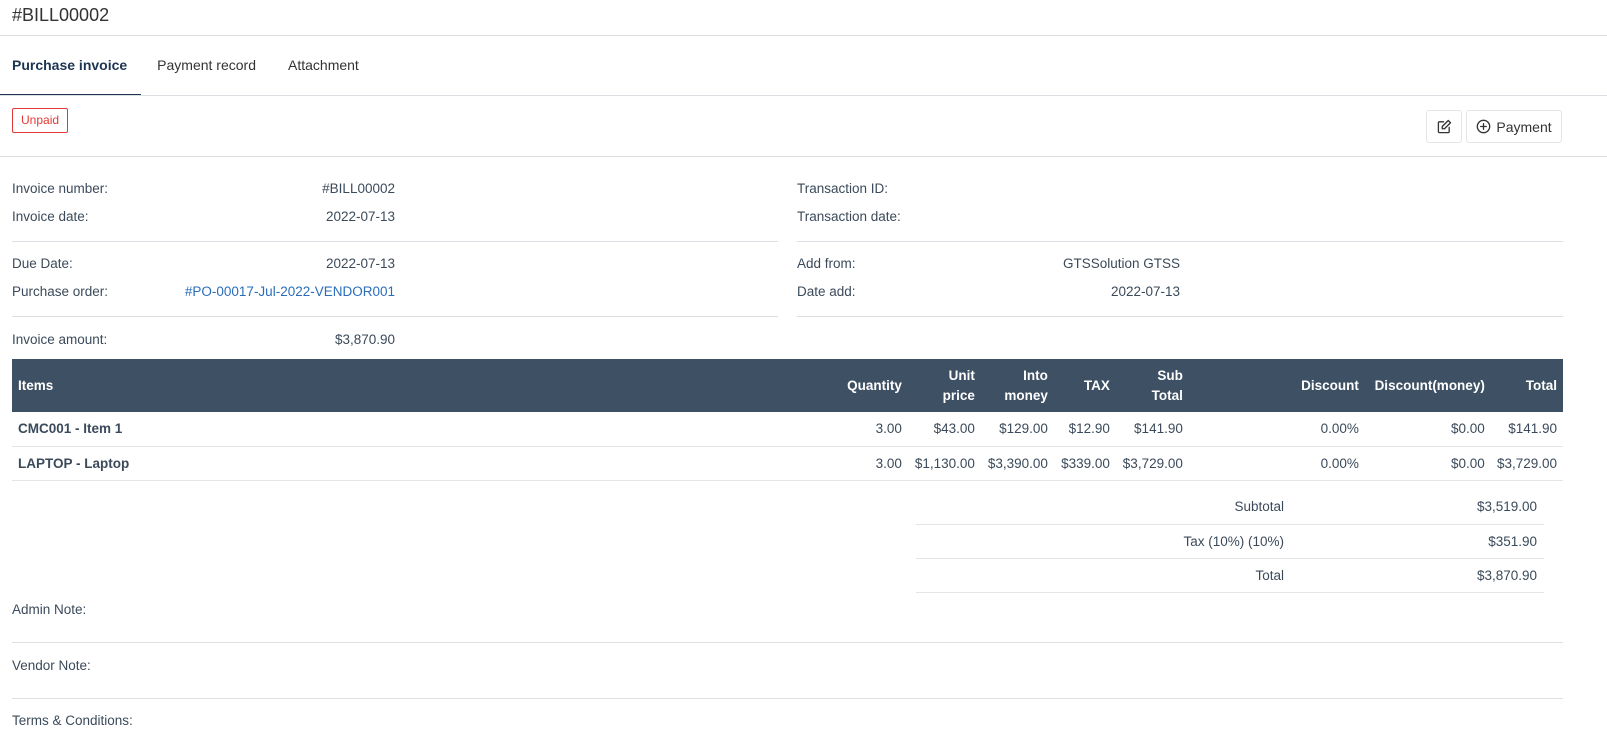 Image resolution: width=1607 pixels, height=752 pixels. What do you see at coordinates (803, 95) in the screenshot?
I see `tabs-divider` at bounding box center [803, 95].